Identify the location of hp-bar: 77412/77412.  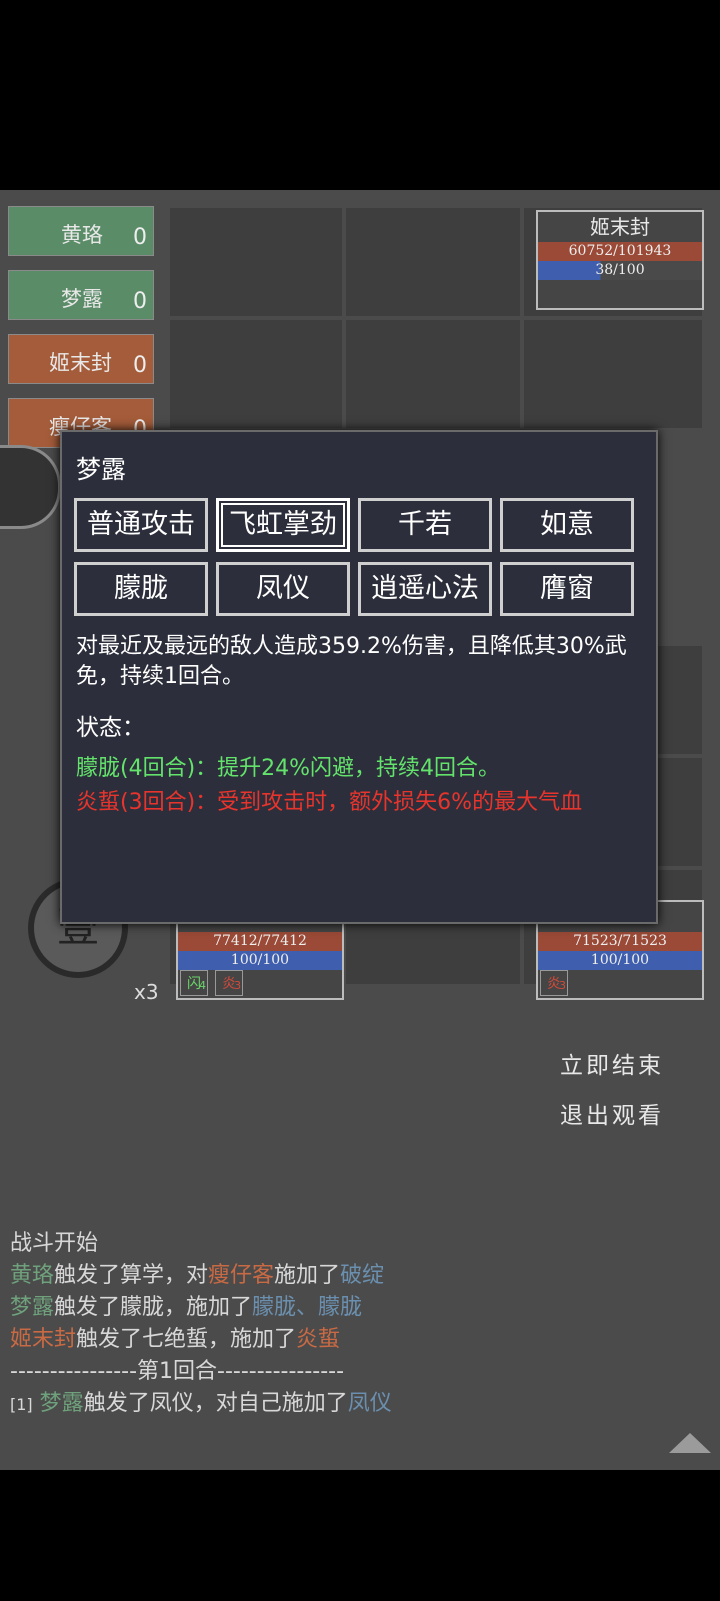
(260, 941).